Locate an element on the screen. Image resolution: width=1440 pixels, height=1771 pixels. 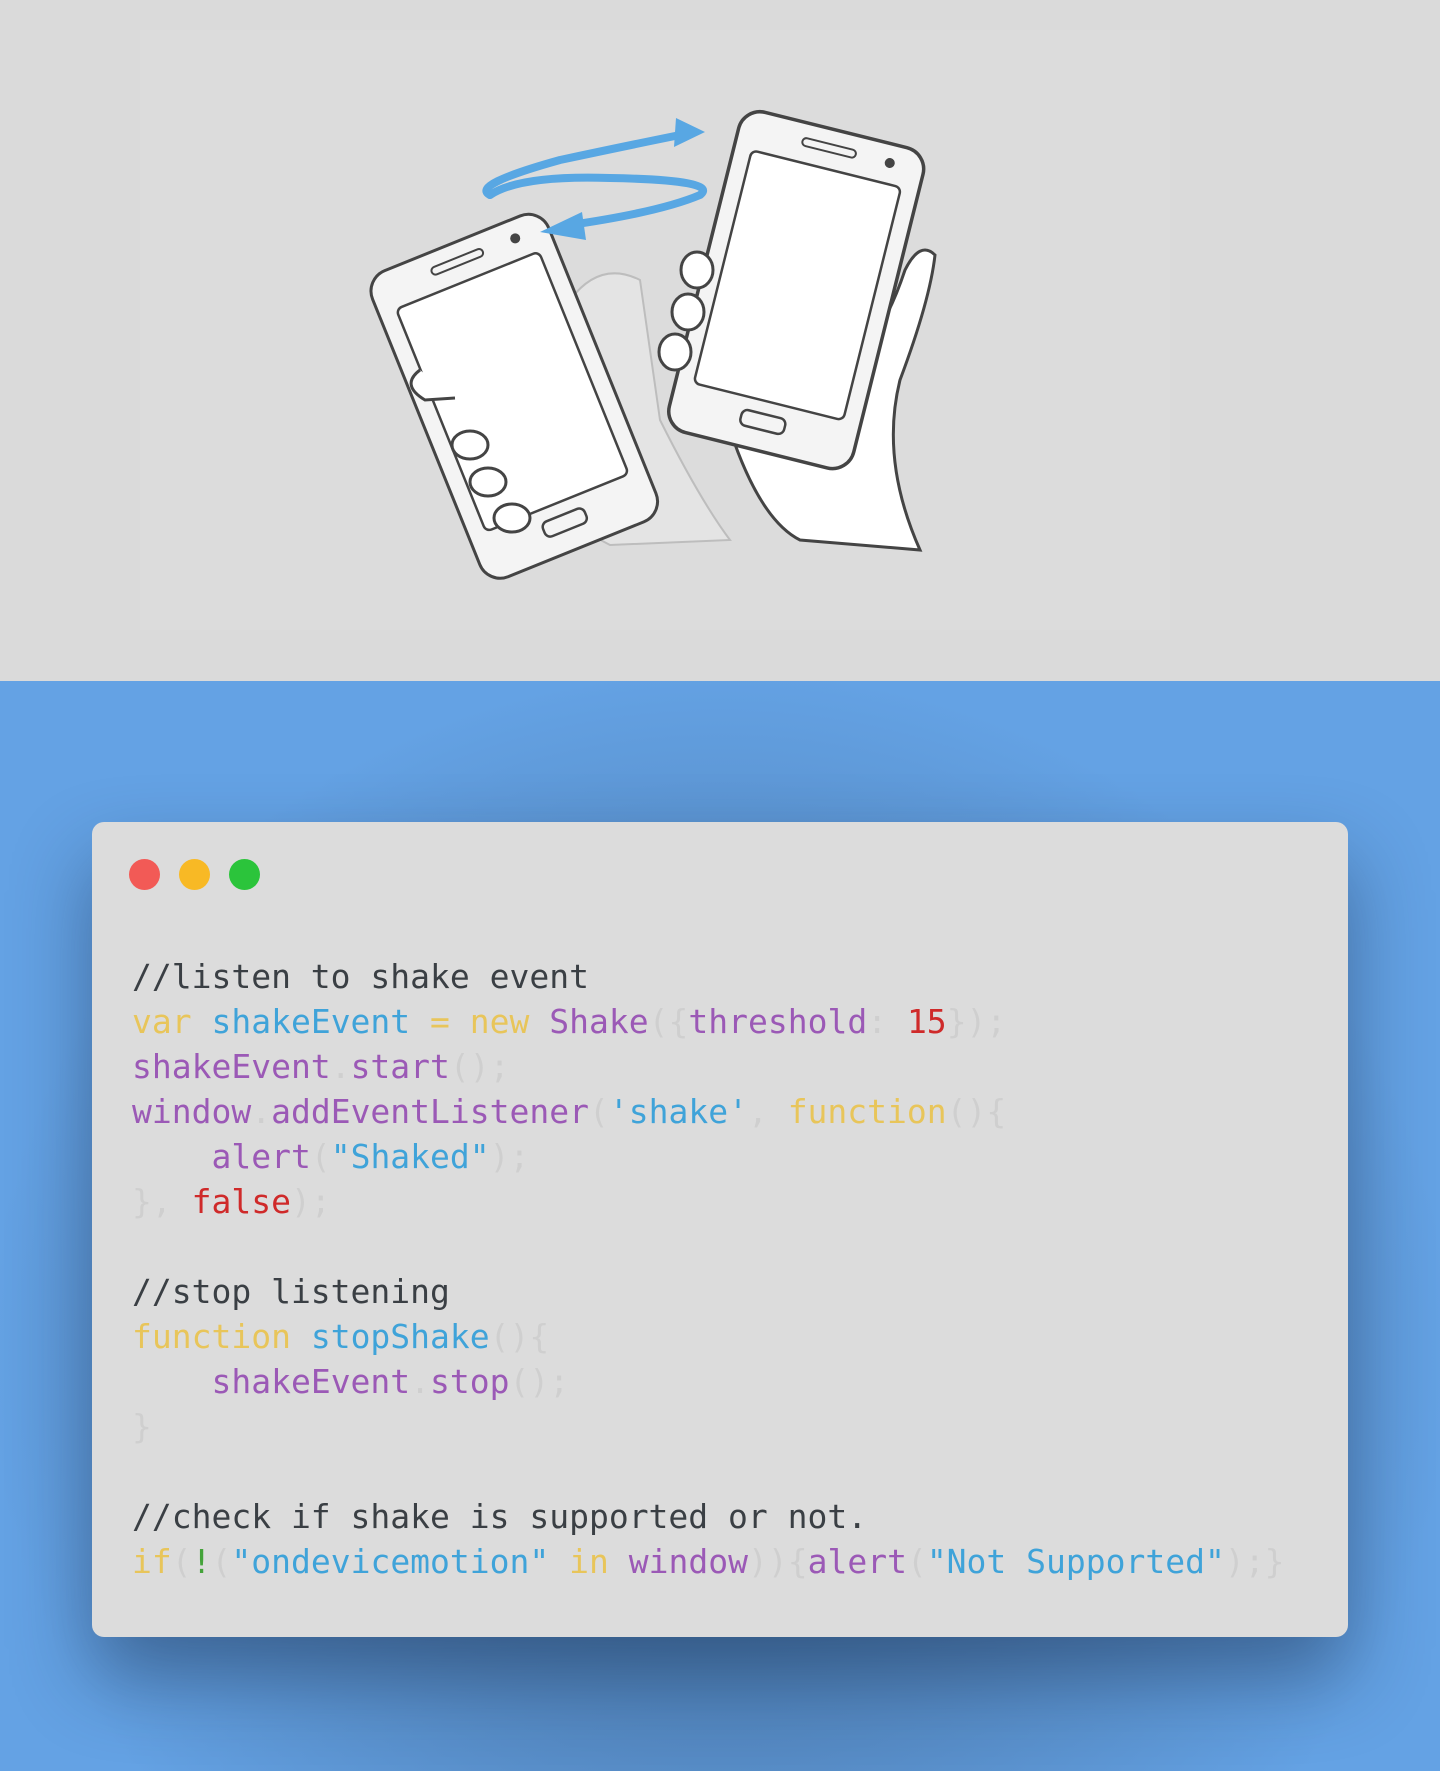
code-line: shakeEvent.start(); is located at coordinates (725, 1066).